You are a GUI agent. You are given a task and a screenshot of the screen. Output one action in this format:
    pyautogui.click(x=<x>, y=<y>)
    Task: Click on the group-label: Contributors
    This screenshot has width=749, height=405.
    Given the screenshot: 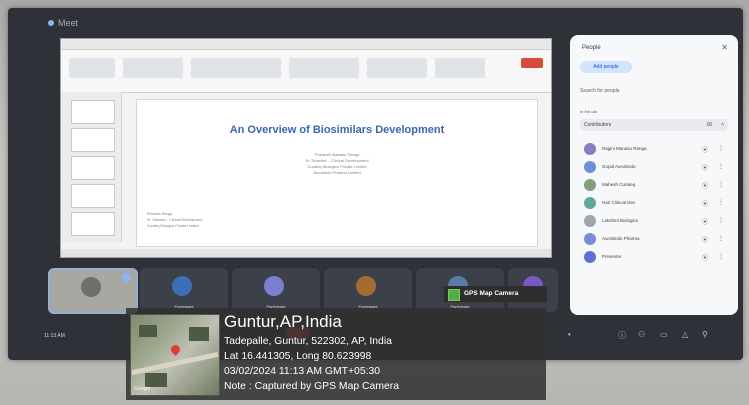 What is the action you would take?
    pyautogui.click(x=598, y=125)
    